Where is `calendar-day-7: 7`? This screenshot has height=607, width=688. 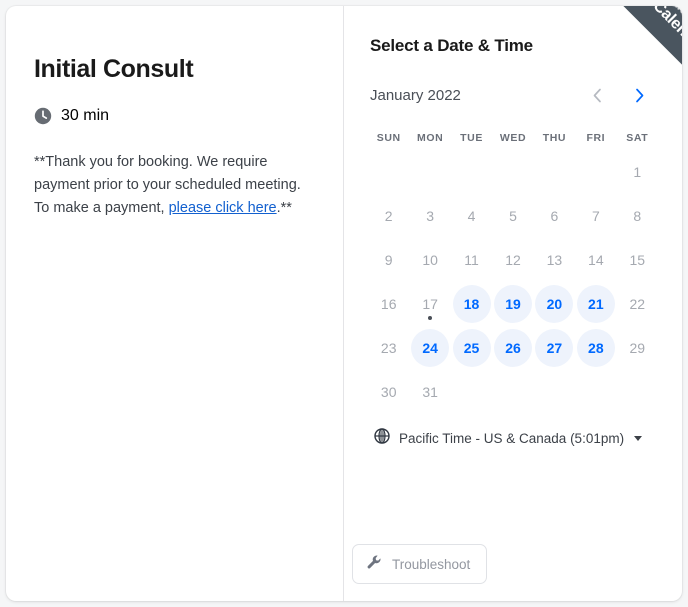
calendar-day-7: 7 is located at coordinates (596, 216).